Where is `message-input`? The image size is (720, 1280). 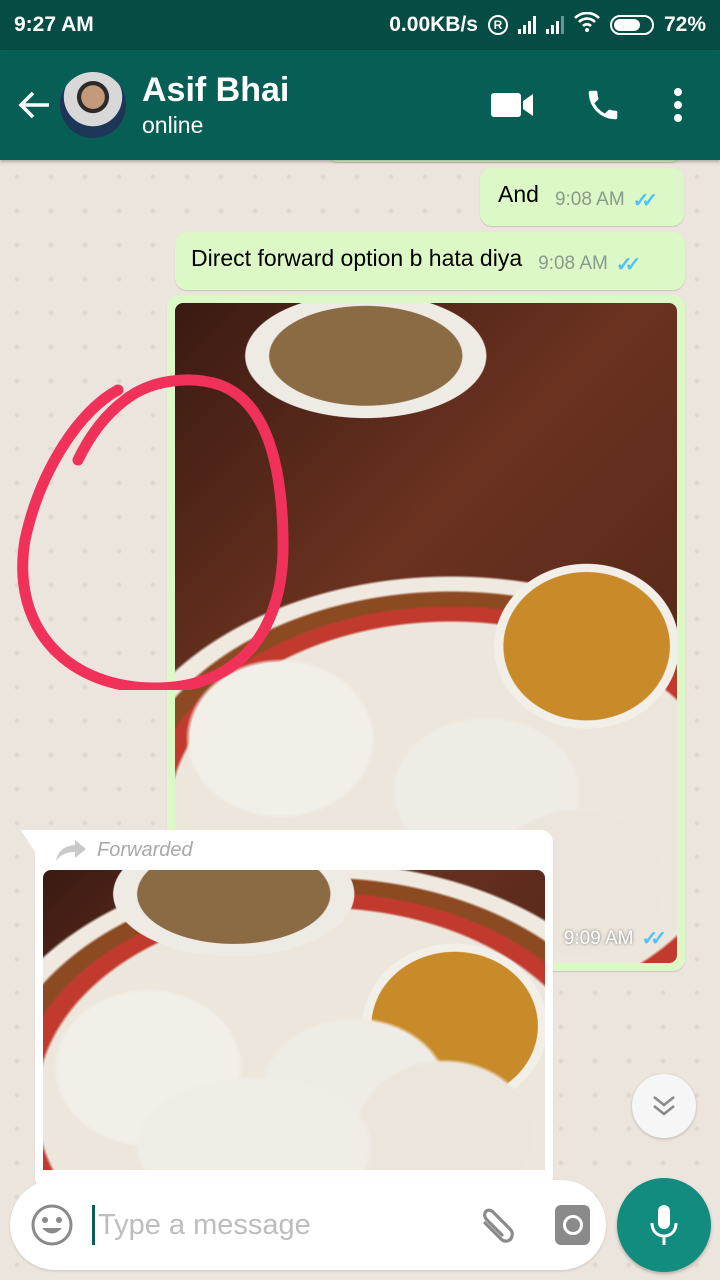 message-input is located at coordinates (283, 1225).